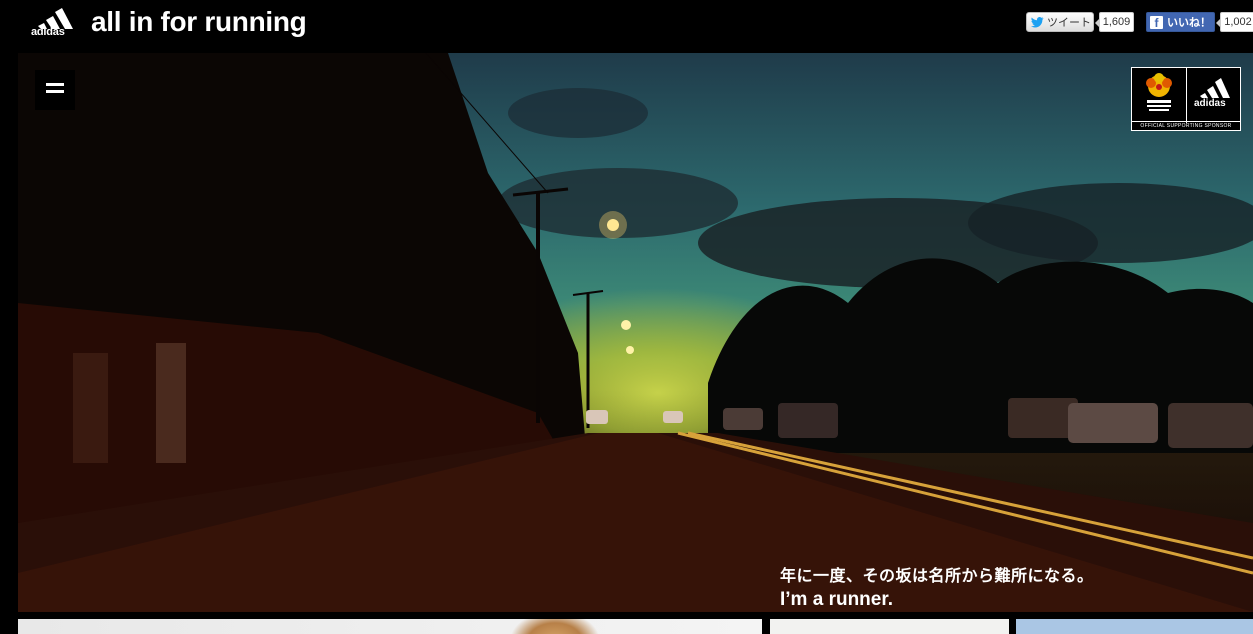 Image resolution: width=1253 pixels, height=634 pixels. I want to click on site-title: all in for running, so click(199, 22).